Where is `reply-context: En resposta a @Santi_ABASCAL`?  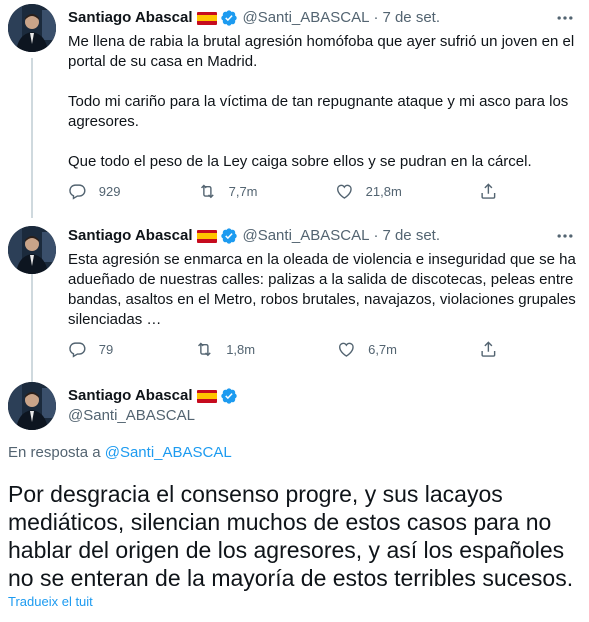
reply-context: En resposta a @Santi_ABASCAL is located at coordinates (120, 452).